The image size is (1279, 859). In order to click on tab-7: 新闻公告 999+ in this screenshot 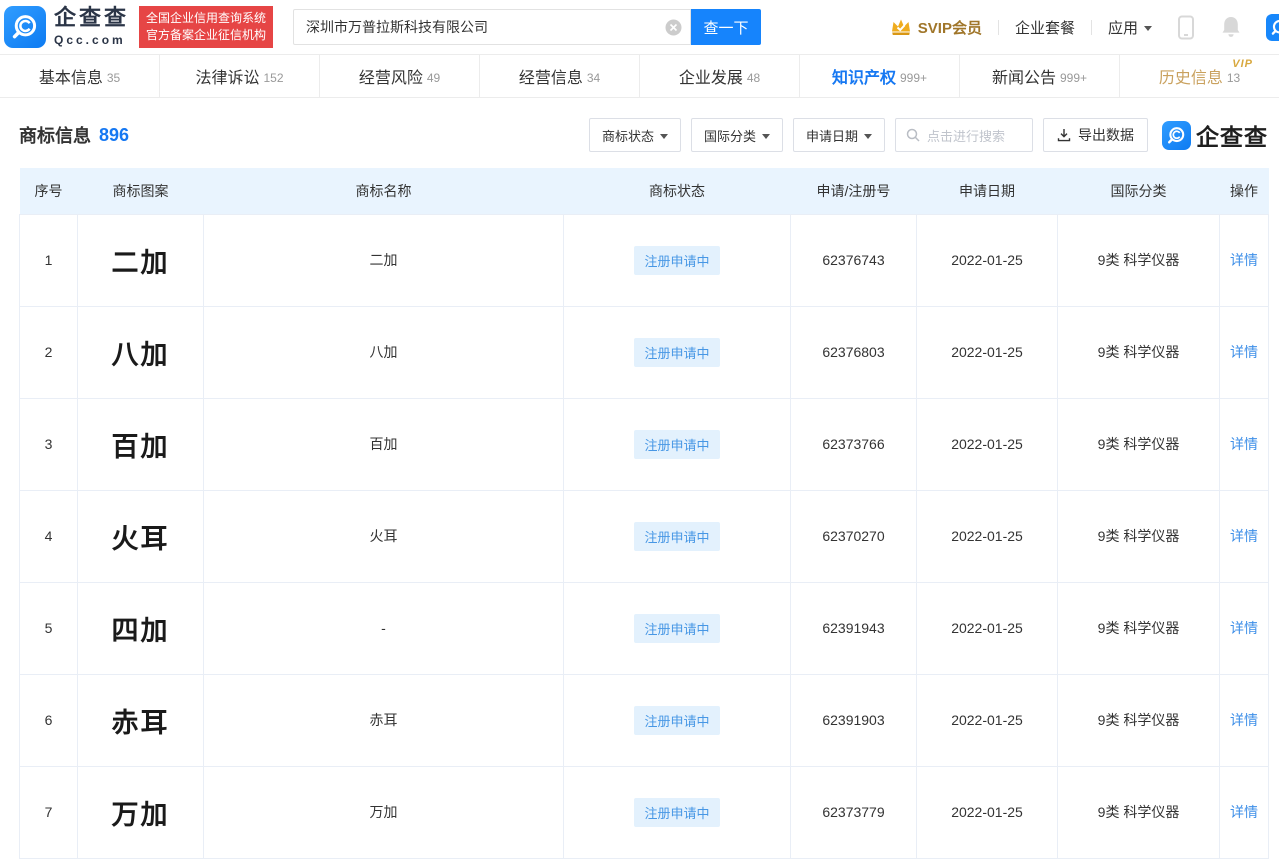, I will do `click(1040, 76)`.